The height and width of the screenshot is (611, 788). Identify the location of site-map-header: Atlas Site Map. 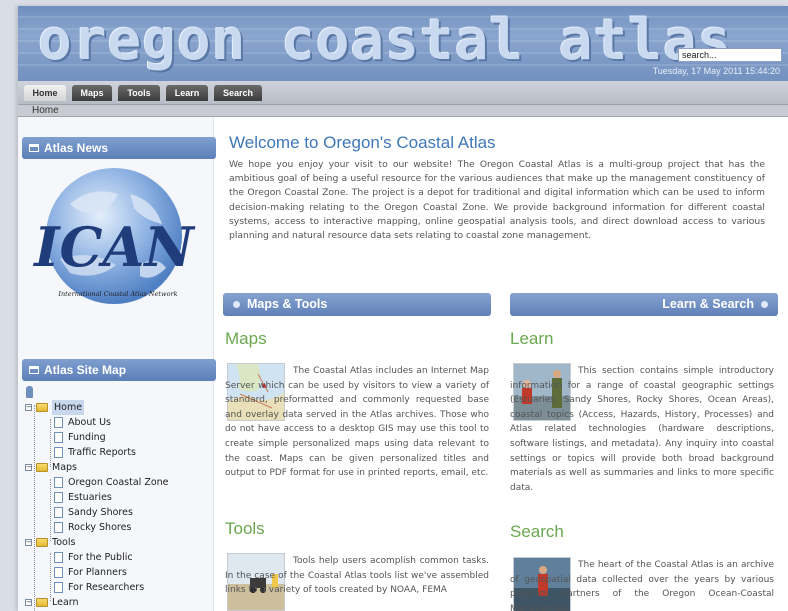
(119, 370).